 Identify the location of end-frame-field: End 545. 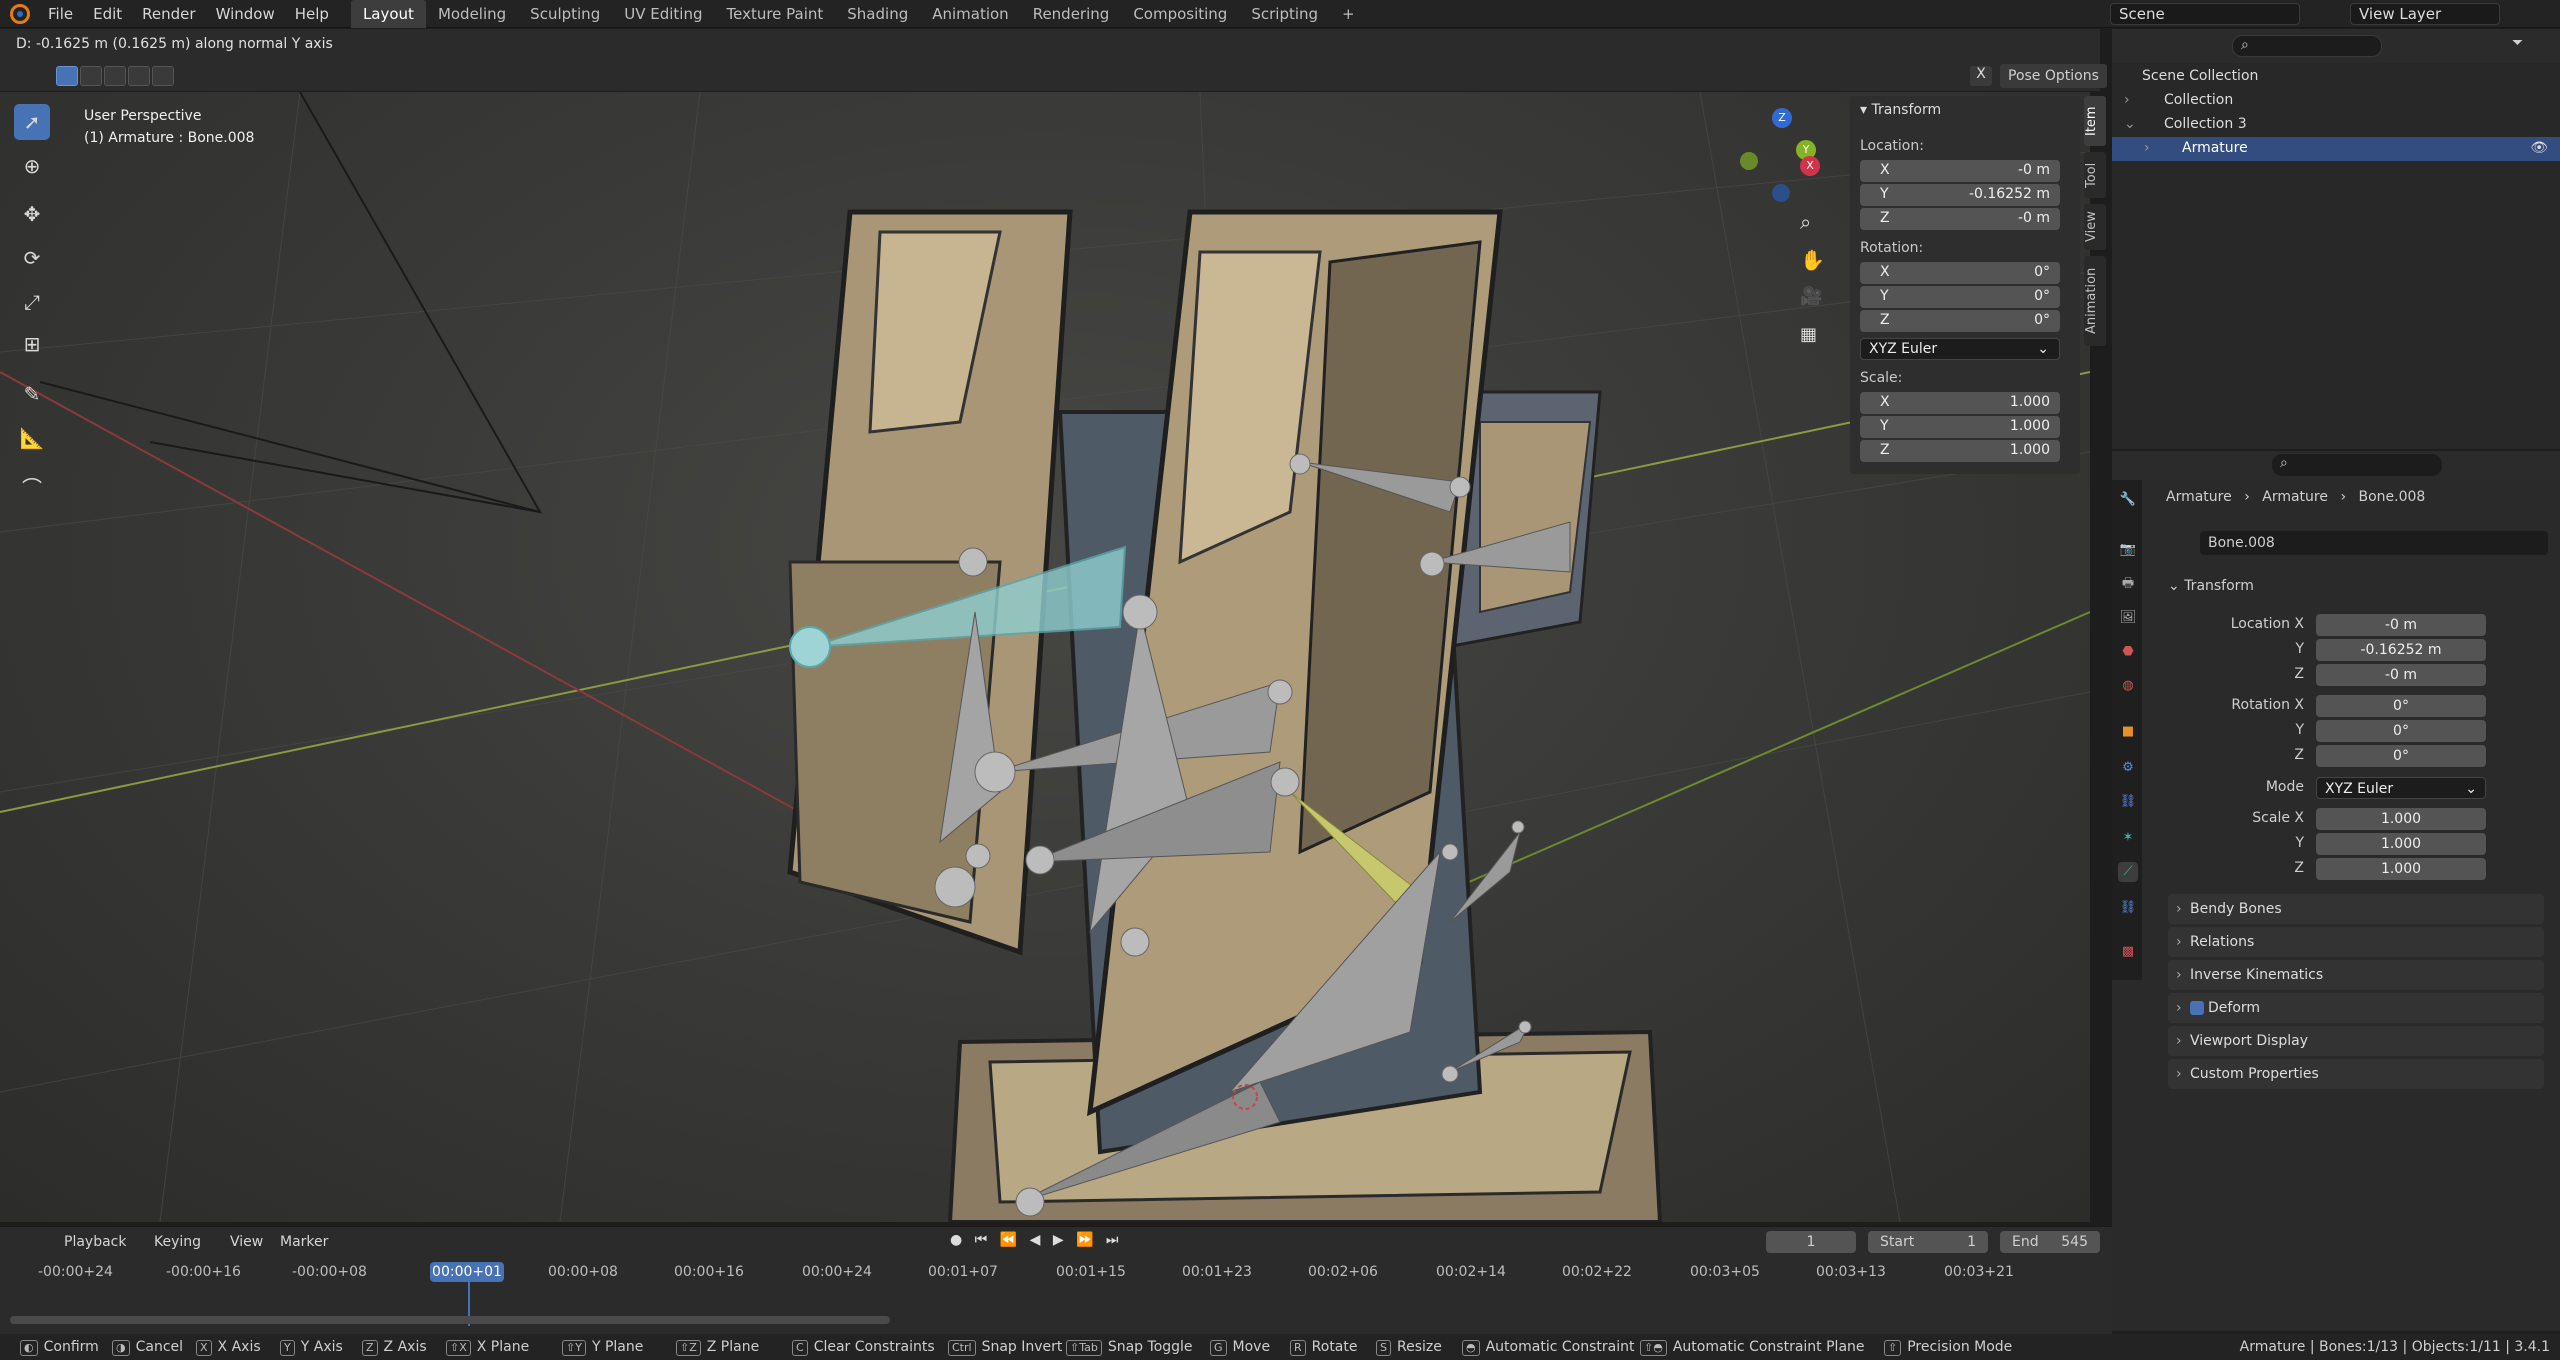
(2050, 1242).